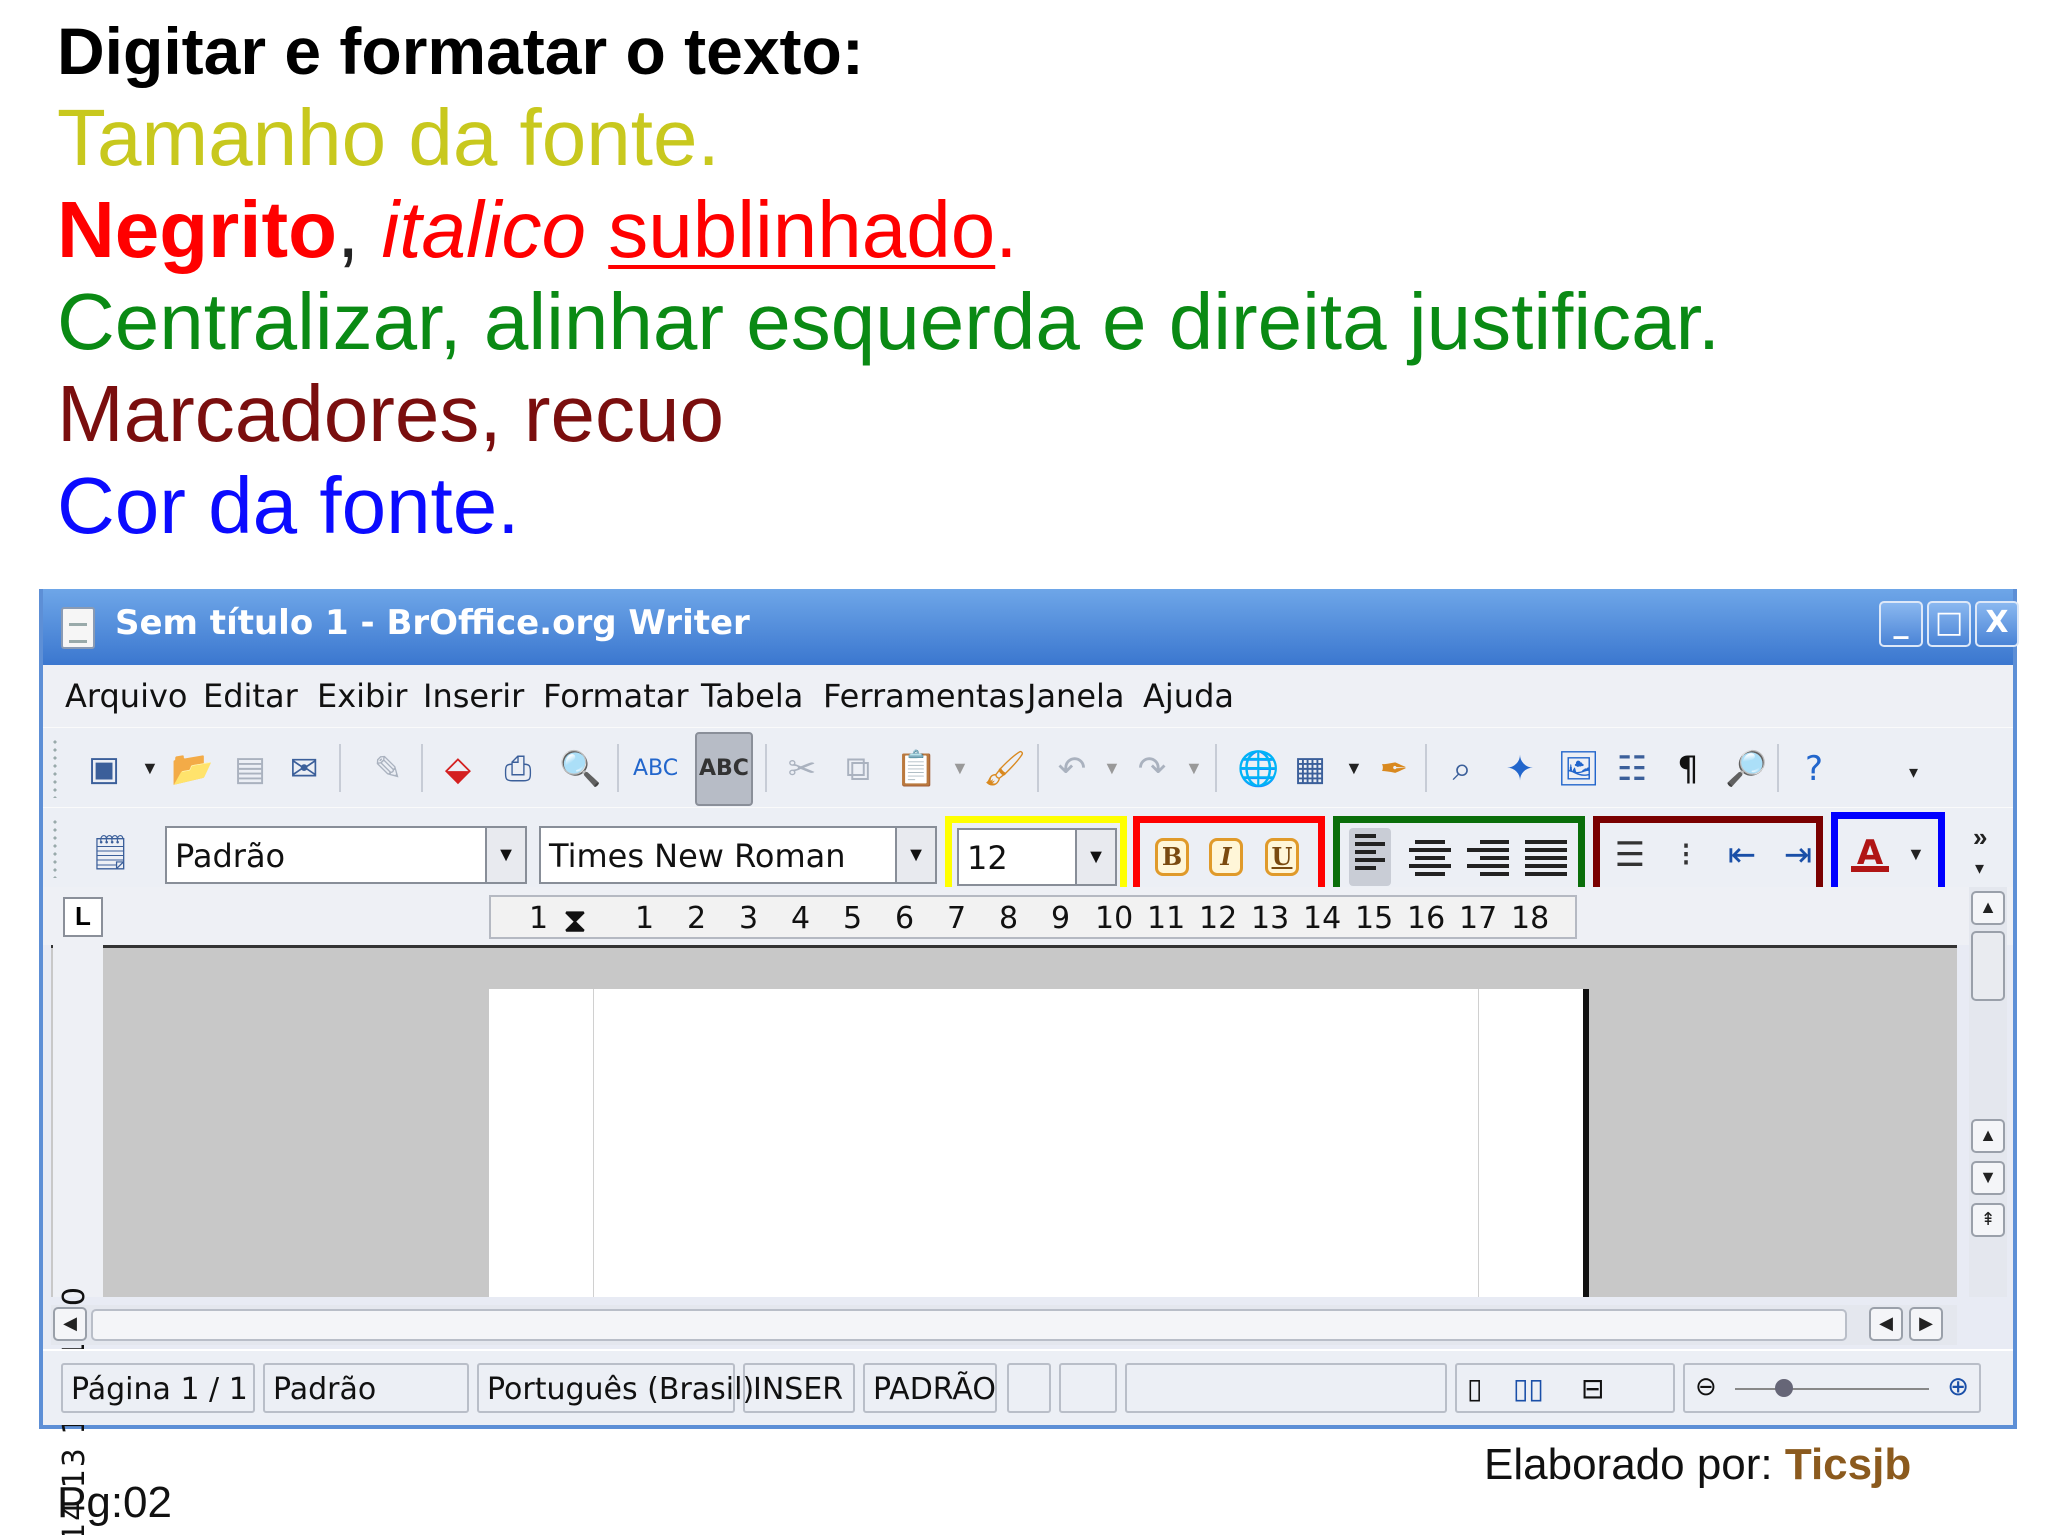 The height and width of the screenshot is (1535, 2048). Describe the element at coordinates (1528, 1388) in the screenshot. I see `two-page-view-icon: ▯▯` at that location.